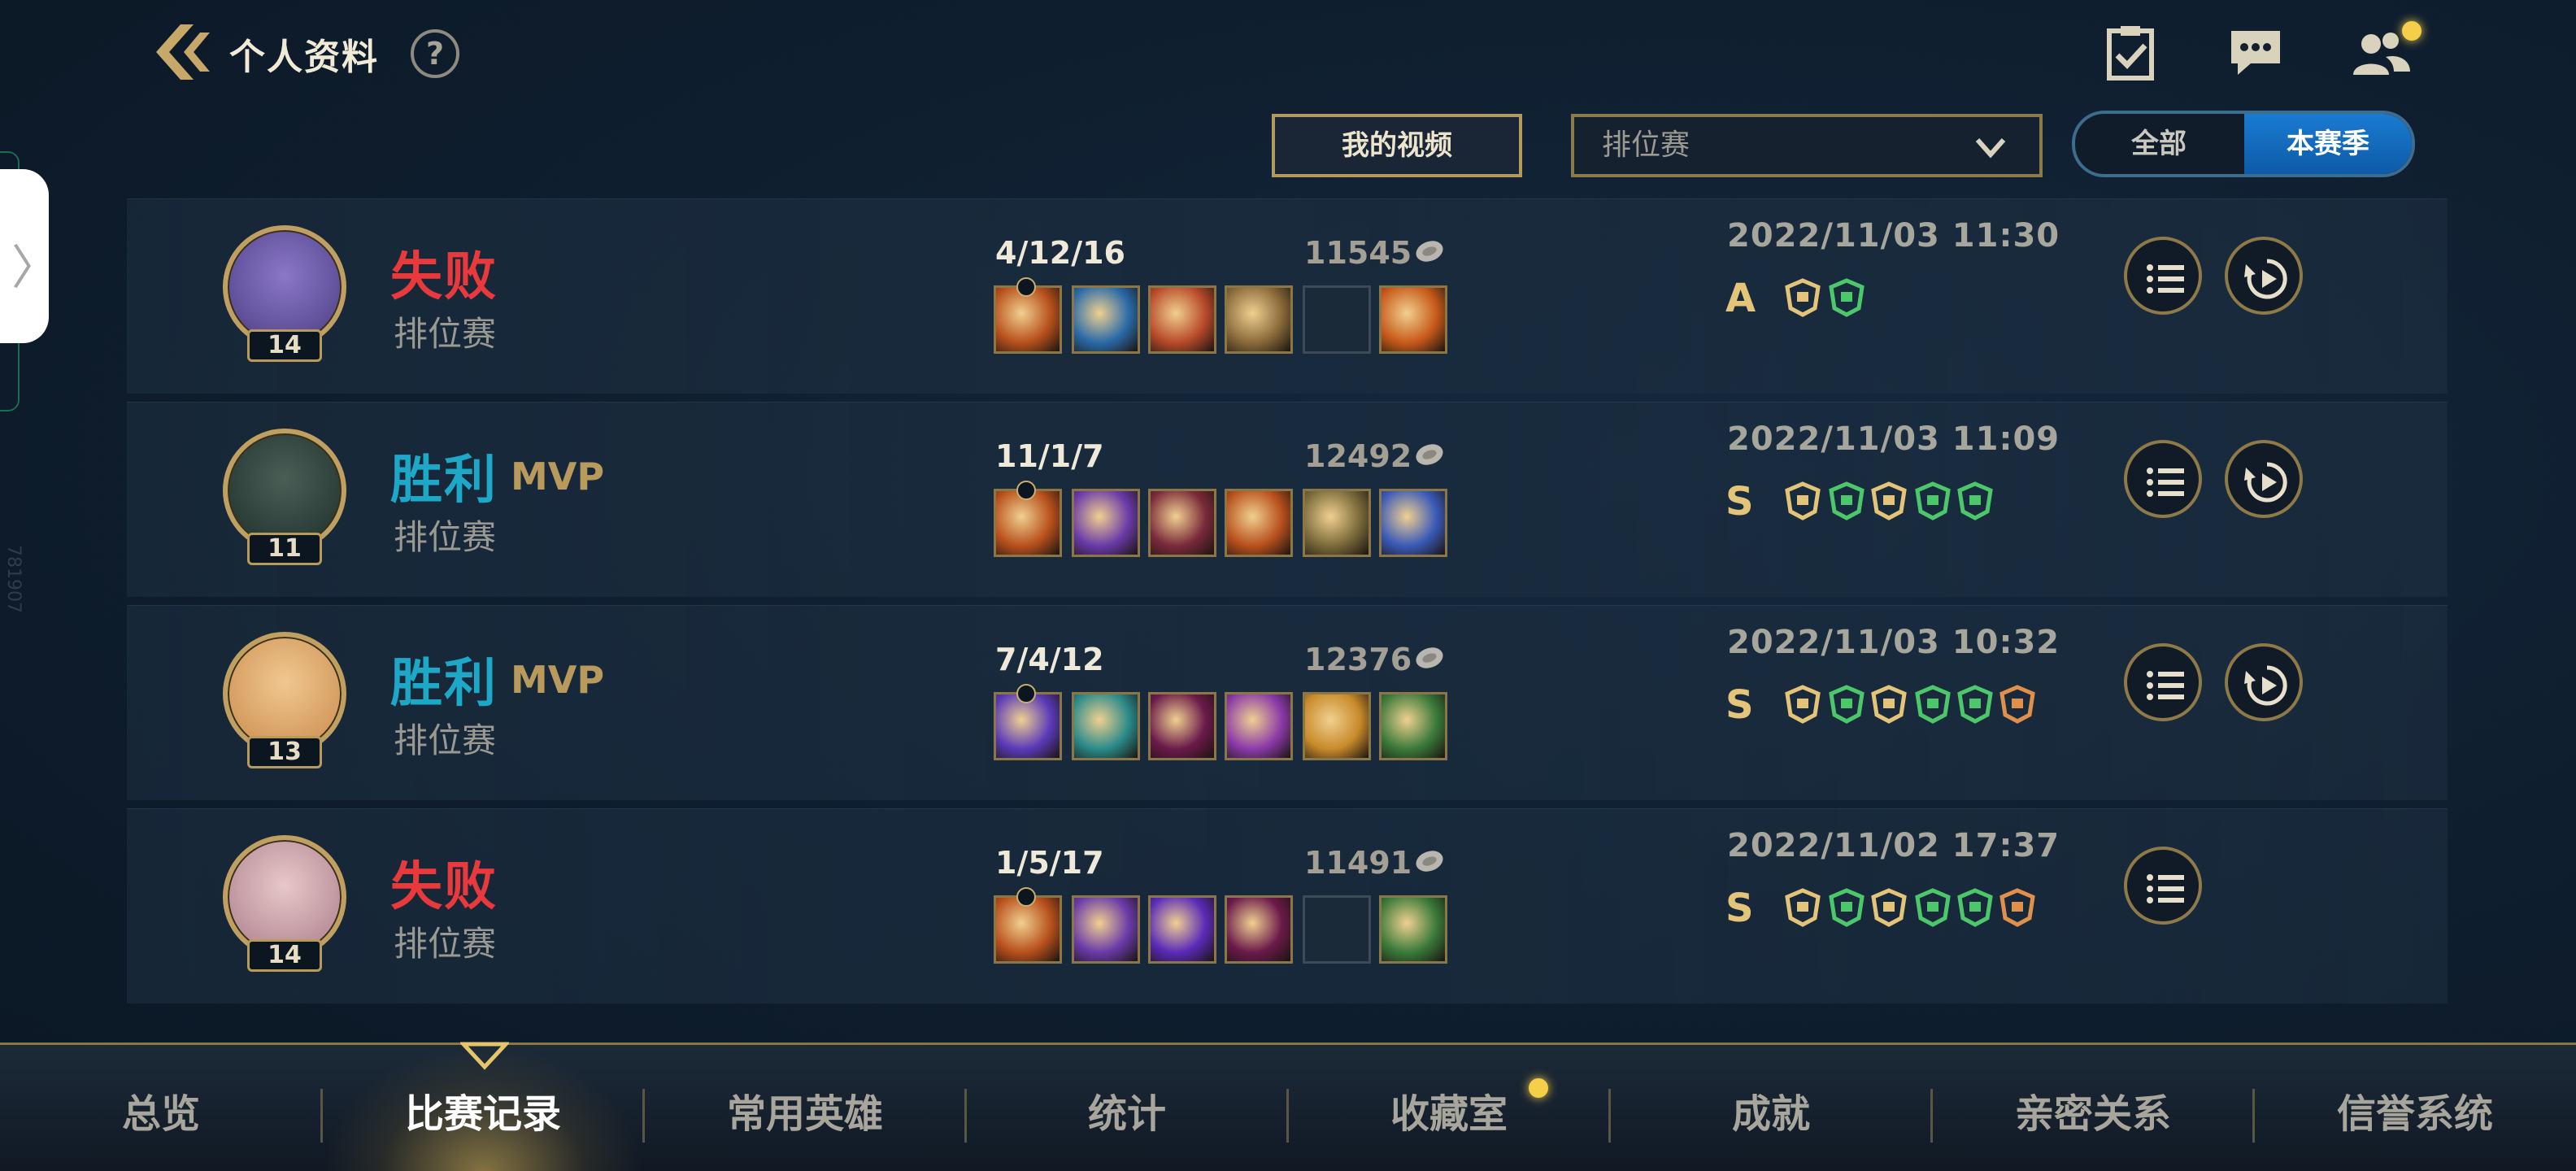 This screenshot has height=1171, width=2576. Describe the element at coordinates (285, 752) in the screenshot. I see `champion-level: 13` at that location.